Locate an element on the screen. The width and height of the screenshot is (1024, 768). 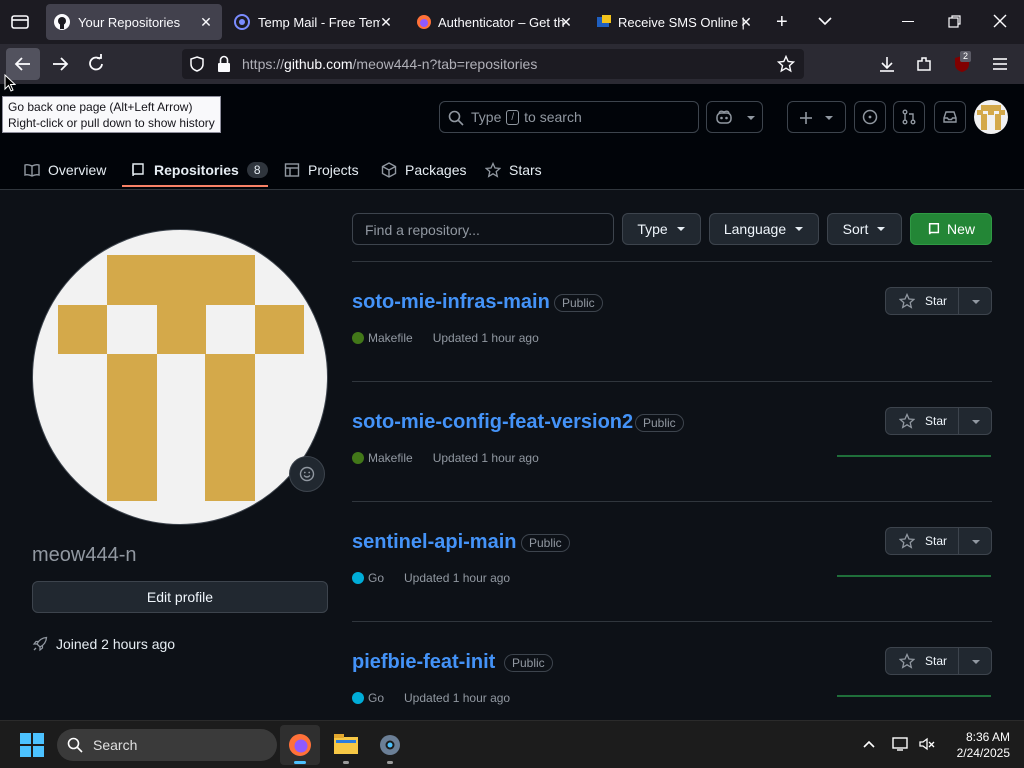
copilot-button is located at coordinates (734, 117).